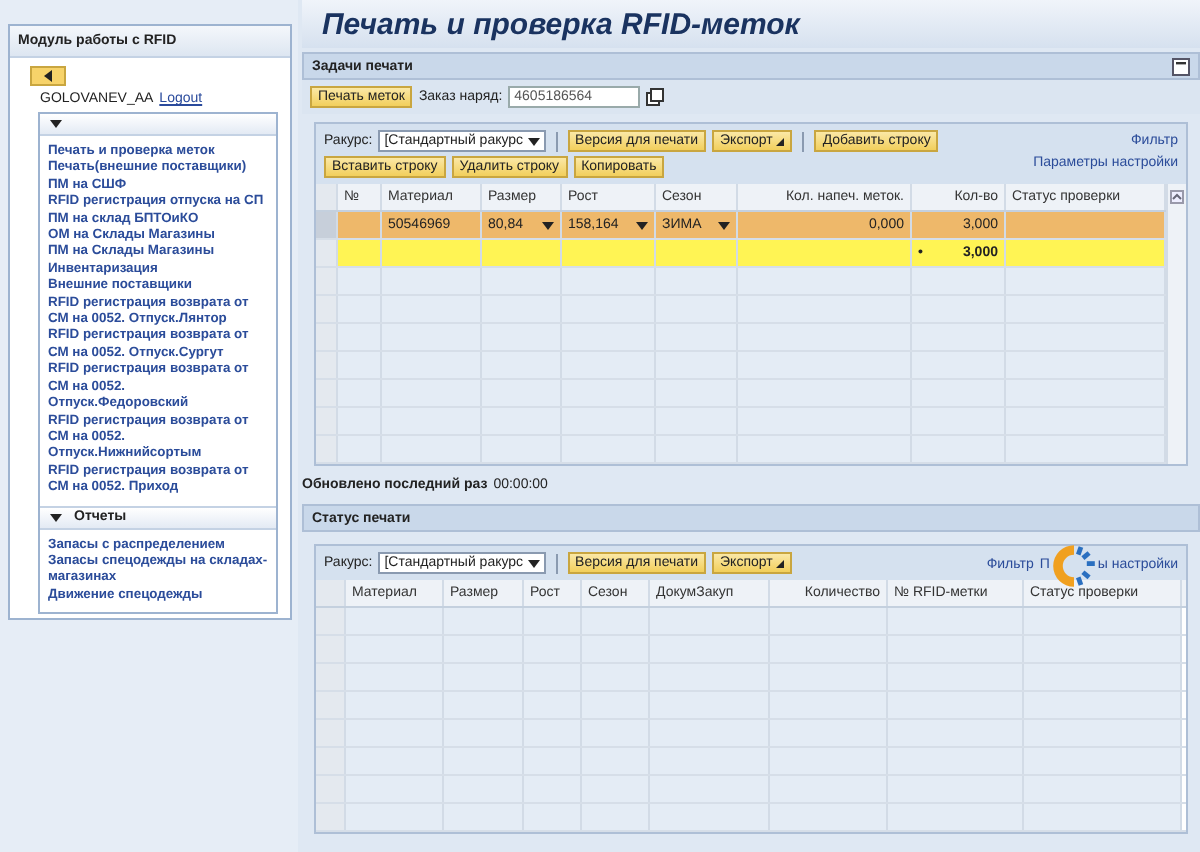  Describe the element at coordinates (655, 97) in the screenshot. I see `copy-icon` at that location.